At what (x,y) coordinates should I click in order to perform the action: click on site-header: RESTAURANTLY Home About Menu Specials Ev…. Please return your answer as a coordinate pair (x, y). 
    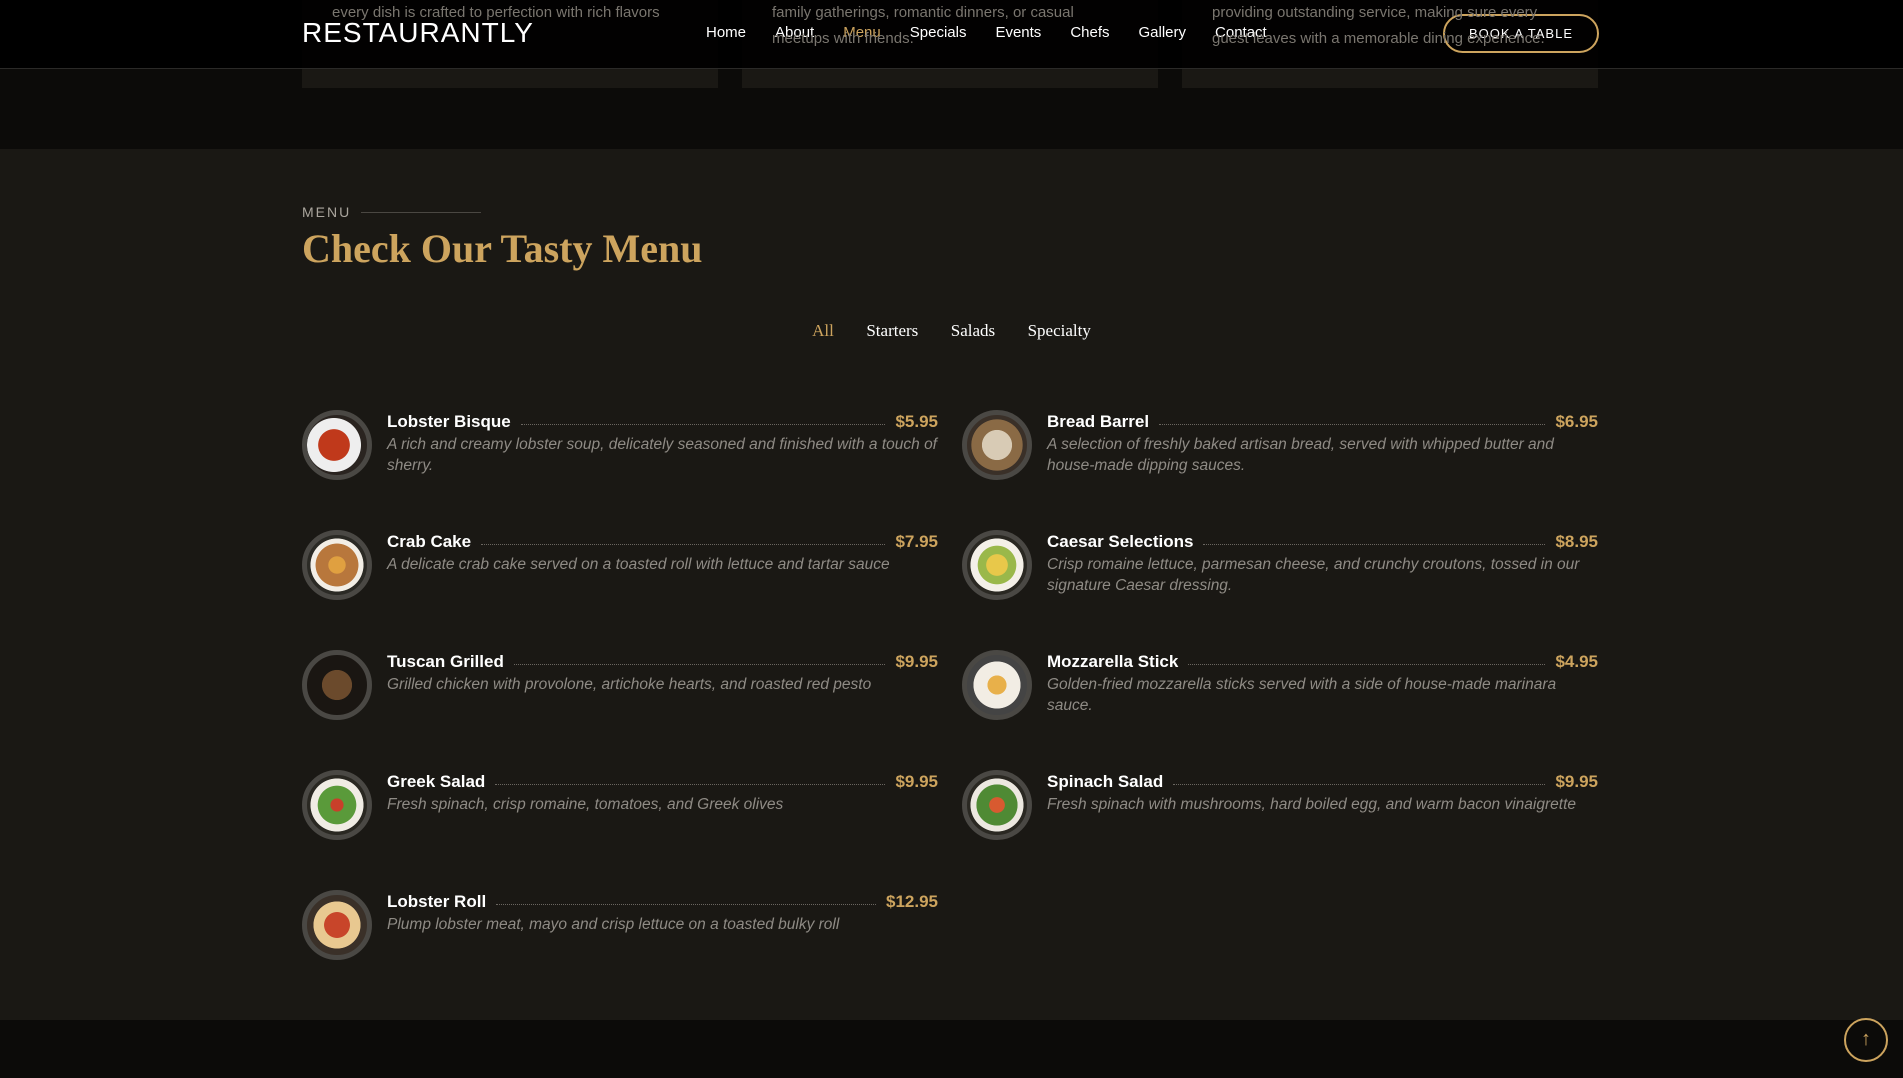
    Looking at the image, I should click on (951, 34).